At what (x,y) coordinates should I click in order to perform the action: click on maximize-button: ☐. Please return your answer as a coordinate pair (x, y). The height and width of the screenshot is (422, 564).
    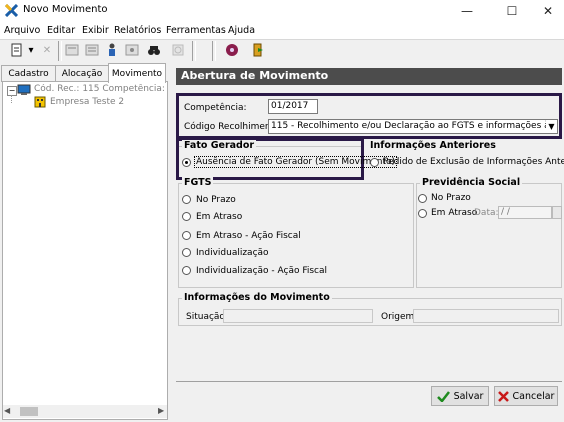
    Looking at the image, I should click on (512, 11).